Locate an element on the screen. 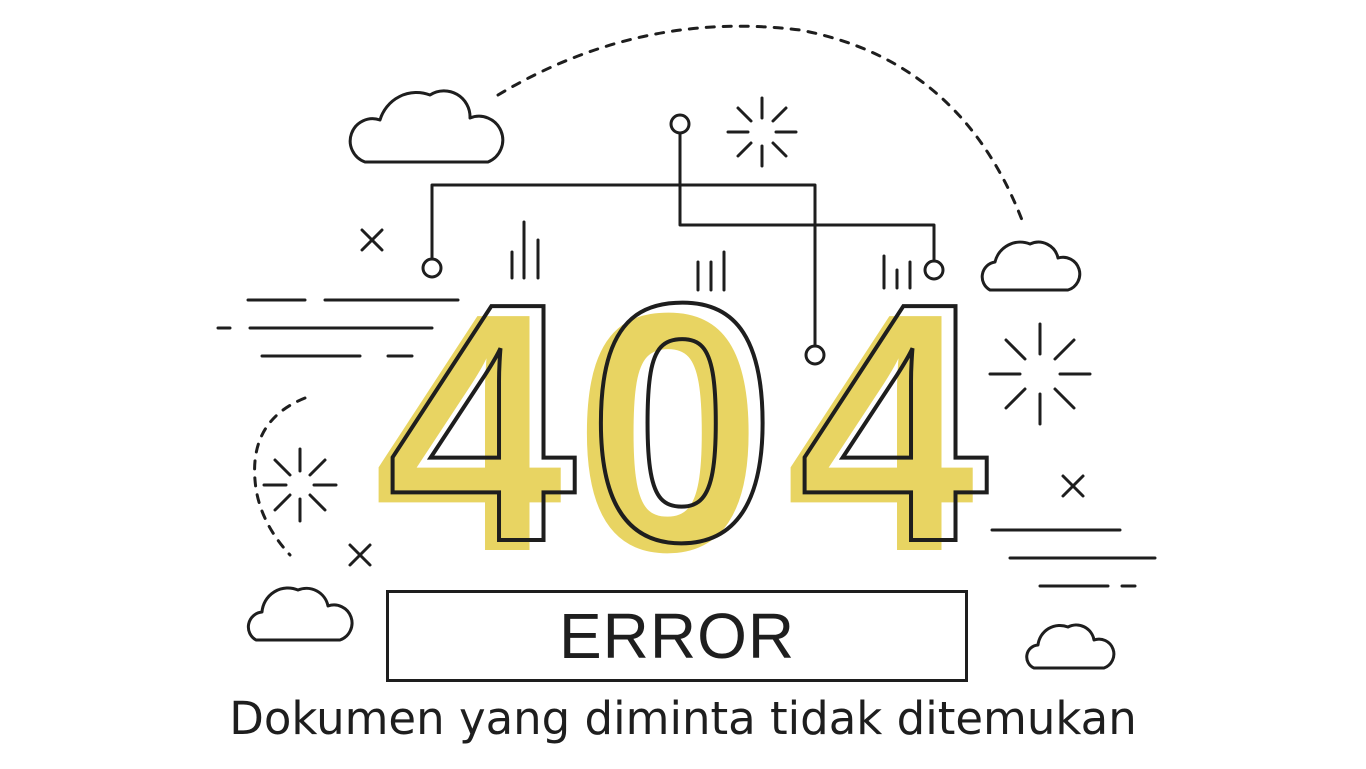  dashed-arc is located at coordinates (760, 123).